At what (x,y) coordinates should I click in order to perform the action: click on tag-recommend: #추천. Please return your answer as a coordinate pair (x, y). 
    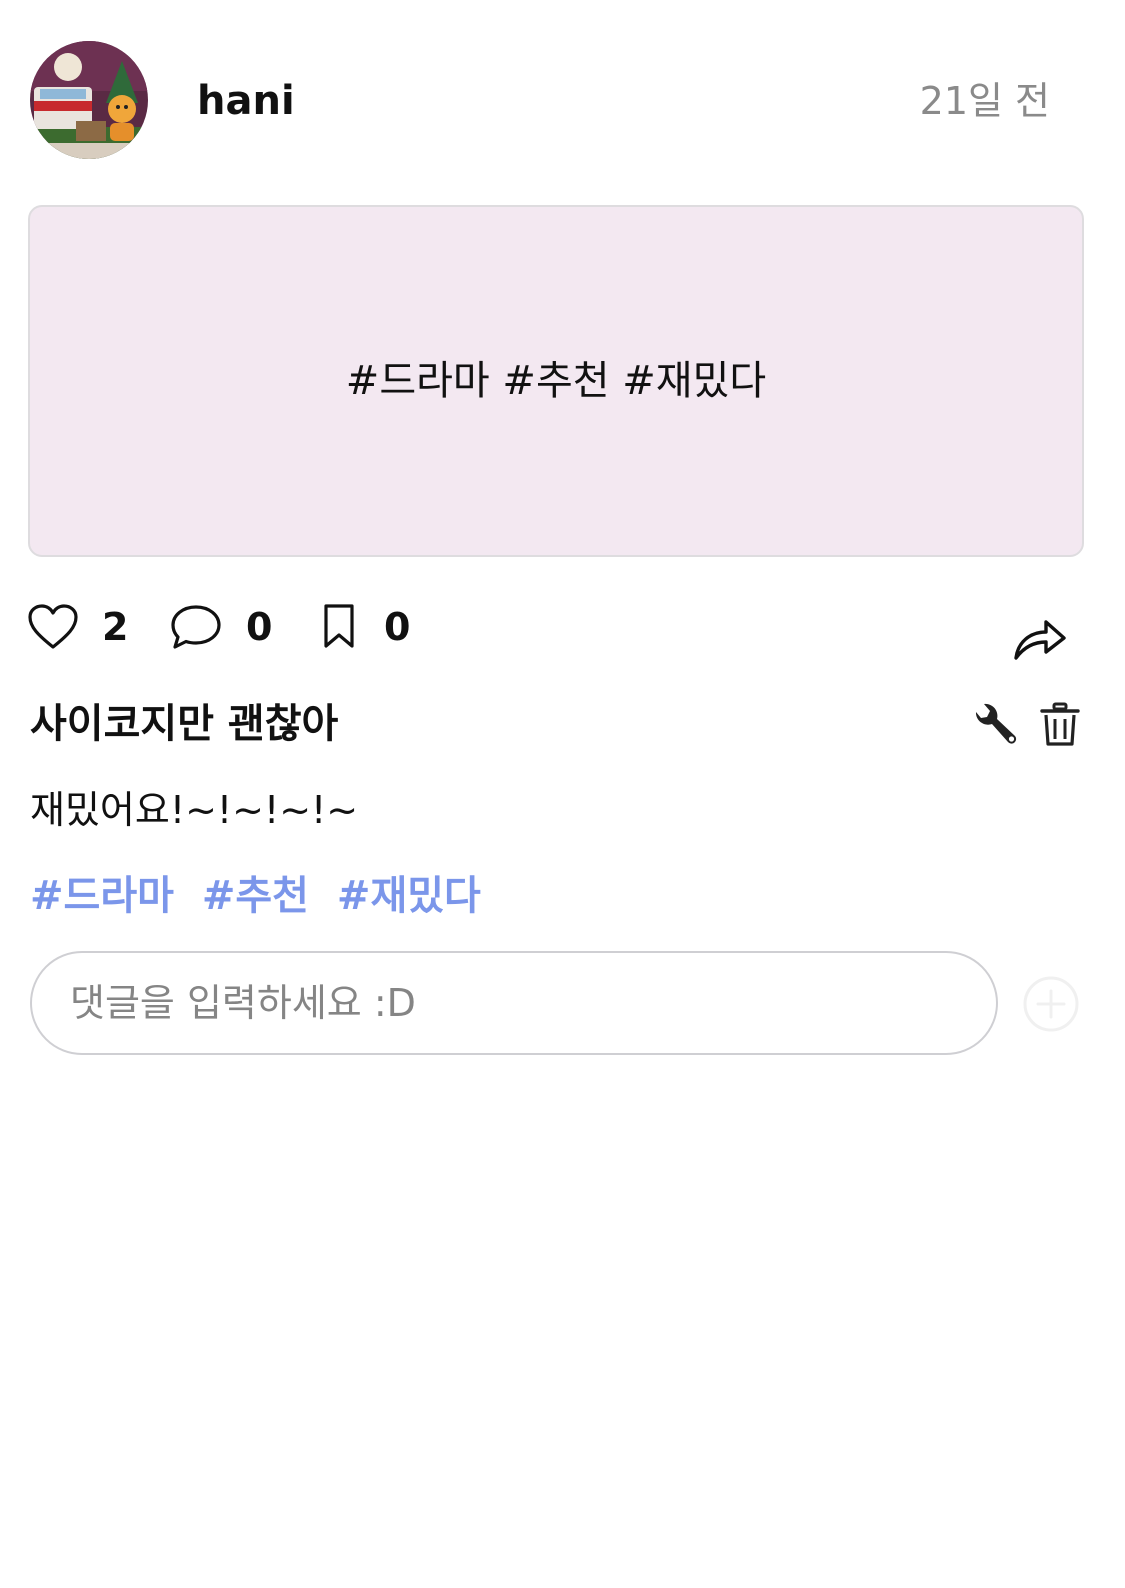
    Looking at the image, I should click on (255, 896).